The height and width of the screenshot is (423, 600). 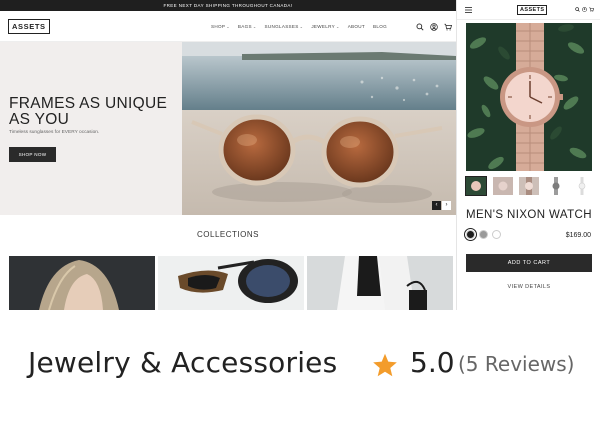 I want to click on nav-sunglasses: SUNGLASSES⌄, so click(x=284, y=26).